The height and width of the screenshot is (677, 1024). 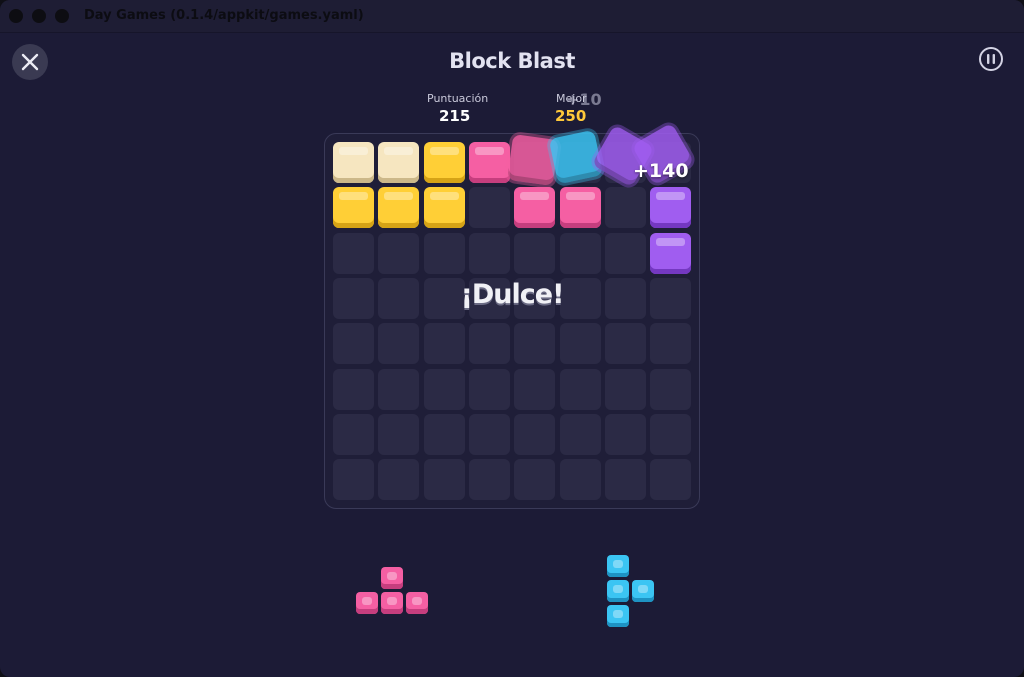 I want to click on points-popup: +140, so click(x=661, y=171).